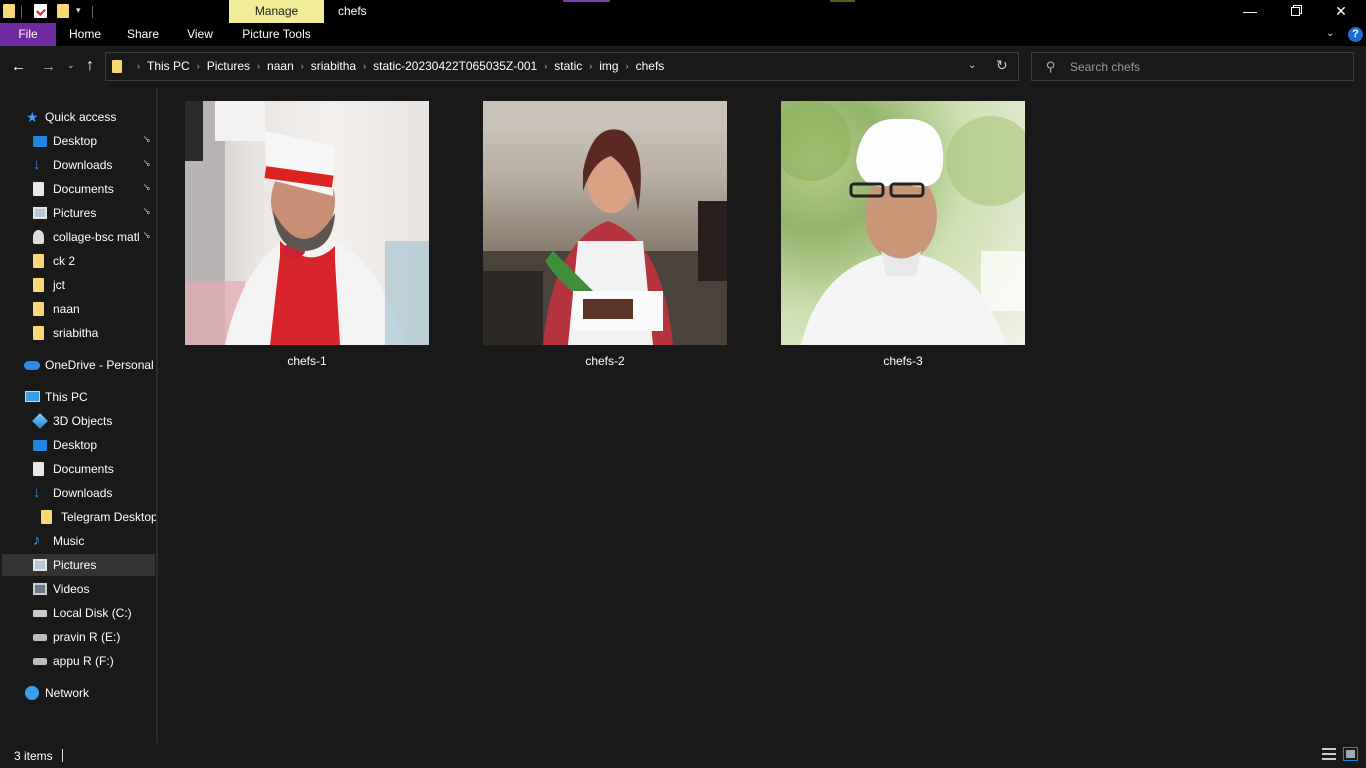 The width and height of the screenshot is (1366, 768). Describe the element at coordinates (455, 66) in the screenshot. I see `breadcrumb-item: static-20230422T065035Z-001` at that location.